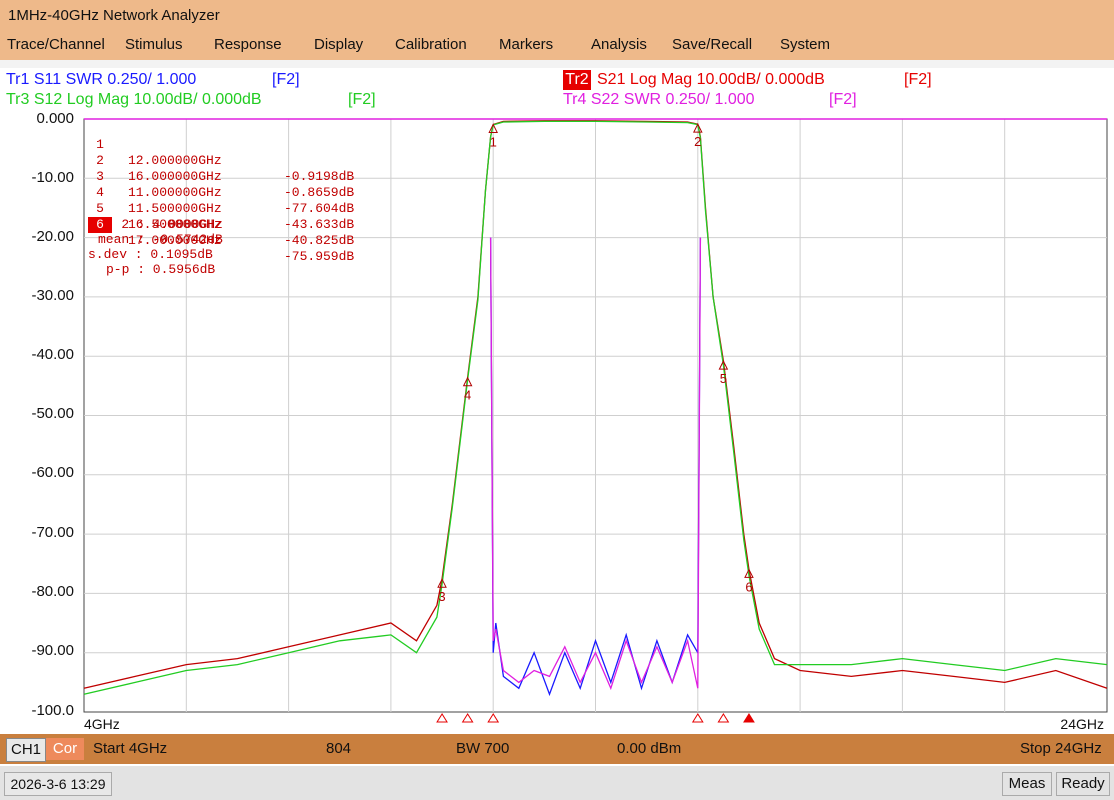 The width and height of the screenshot is (1114, 800). I want to click on marker-glyph-label: 1, so click(493, 141).